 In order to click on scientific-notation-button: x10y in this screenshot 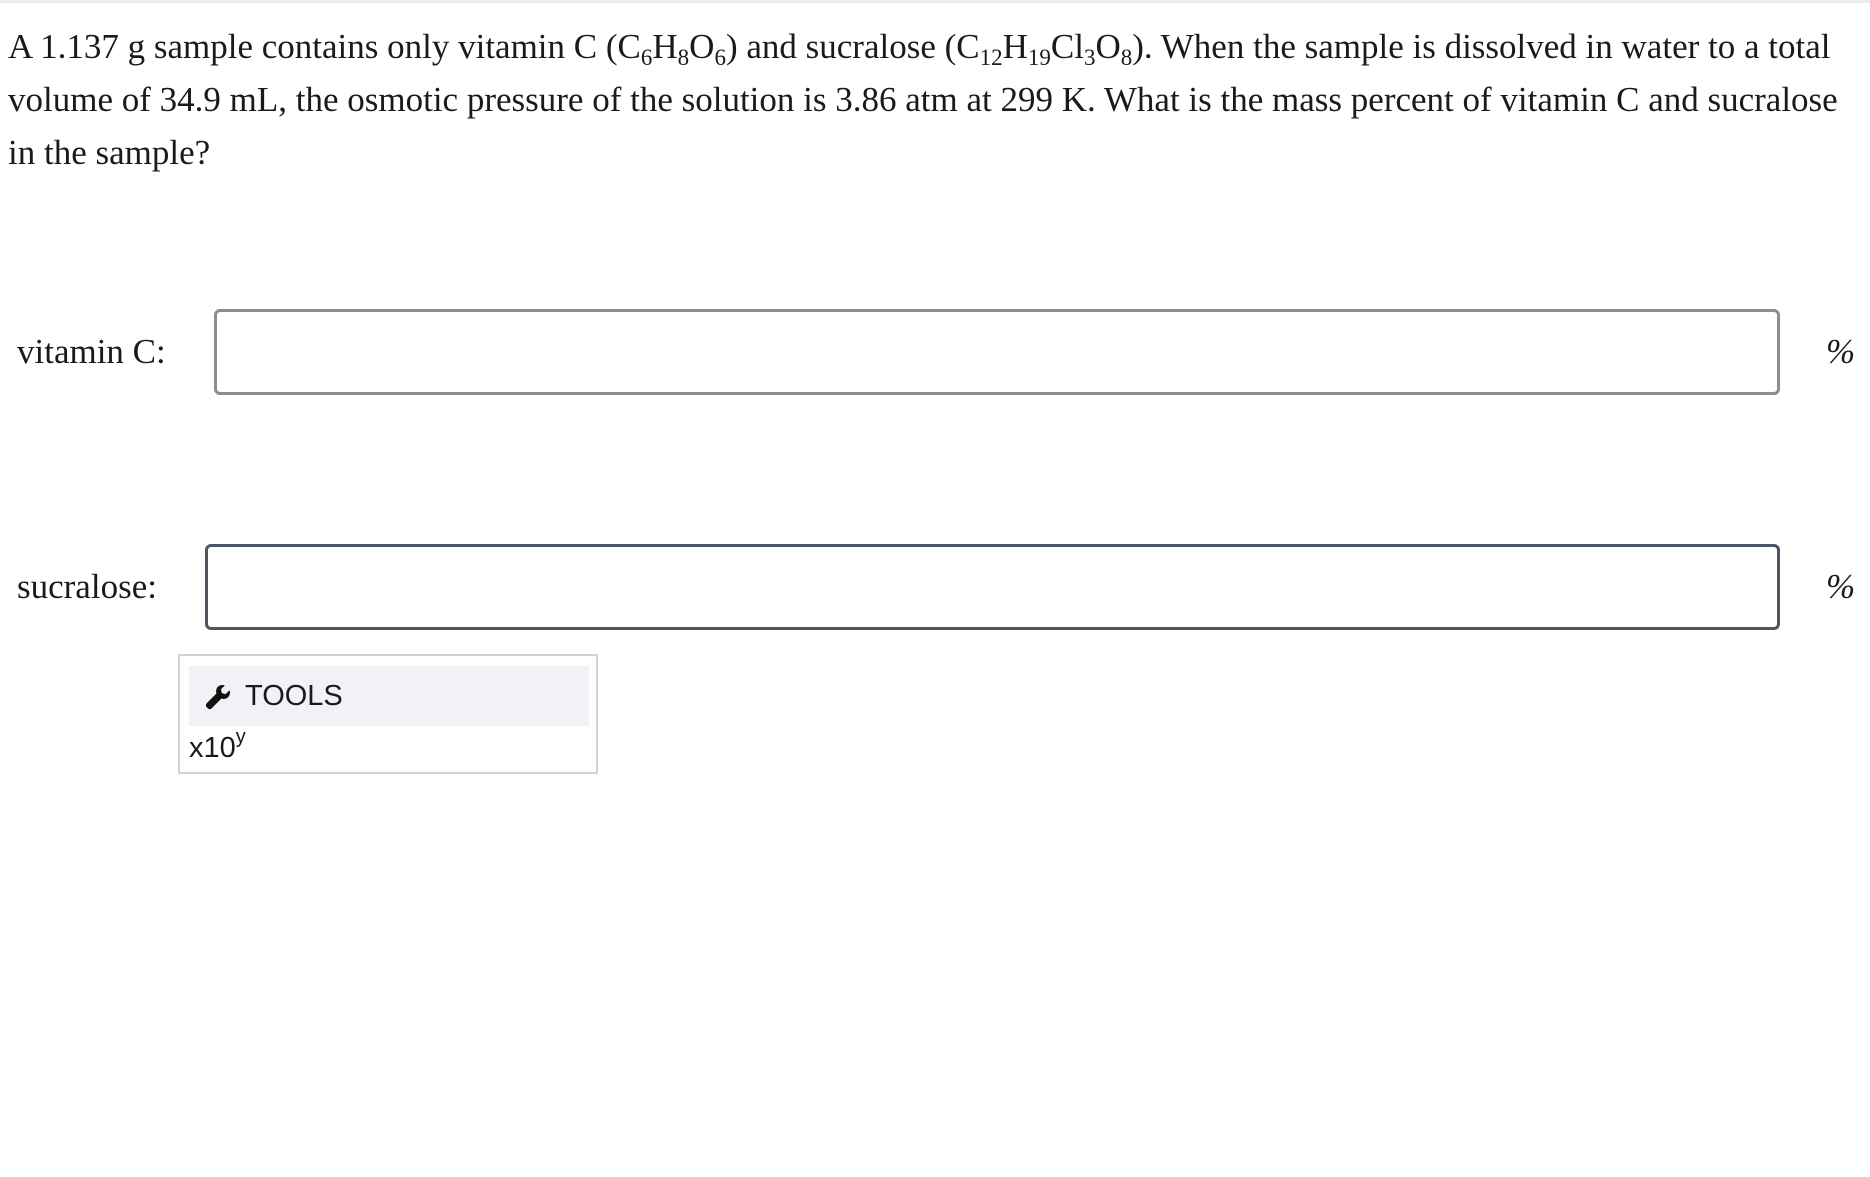, I will do `click(217, 747)`.